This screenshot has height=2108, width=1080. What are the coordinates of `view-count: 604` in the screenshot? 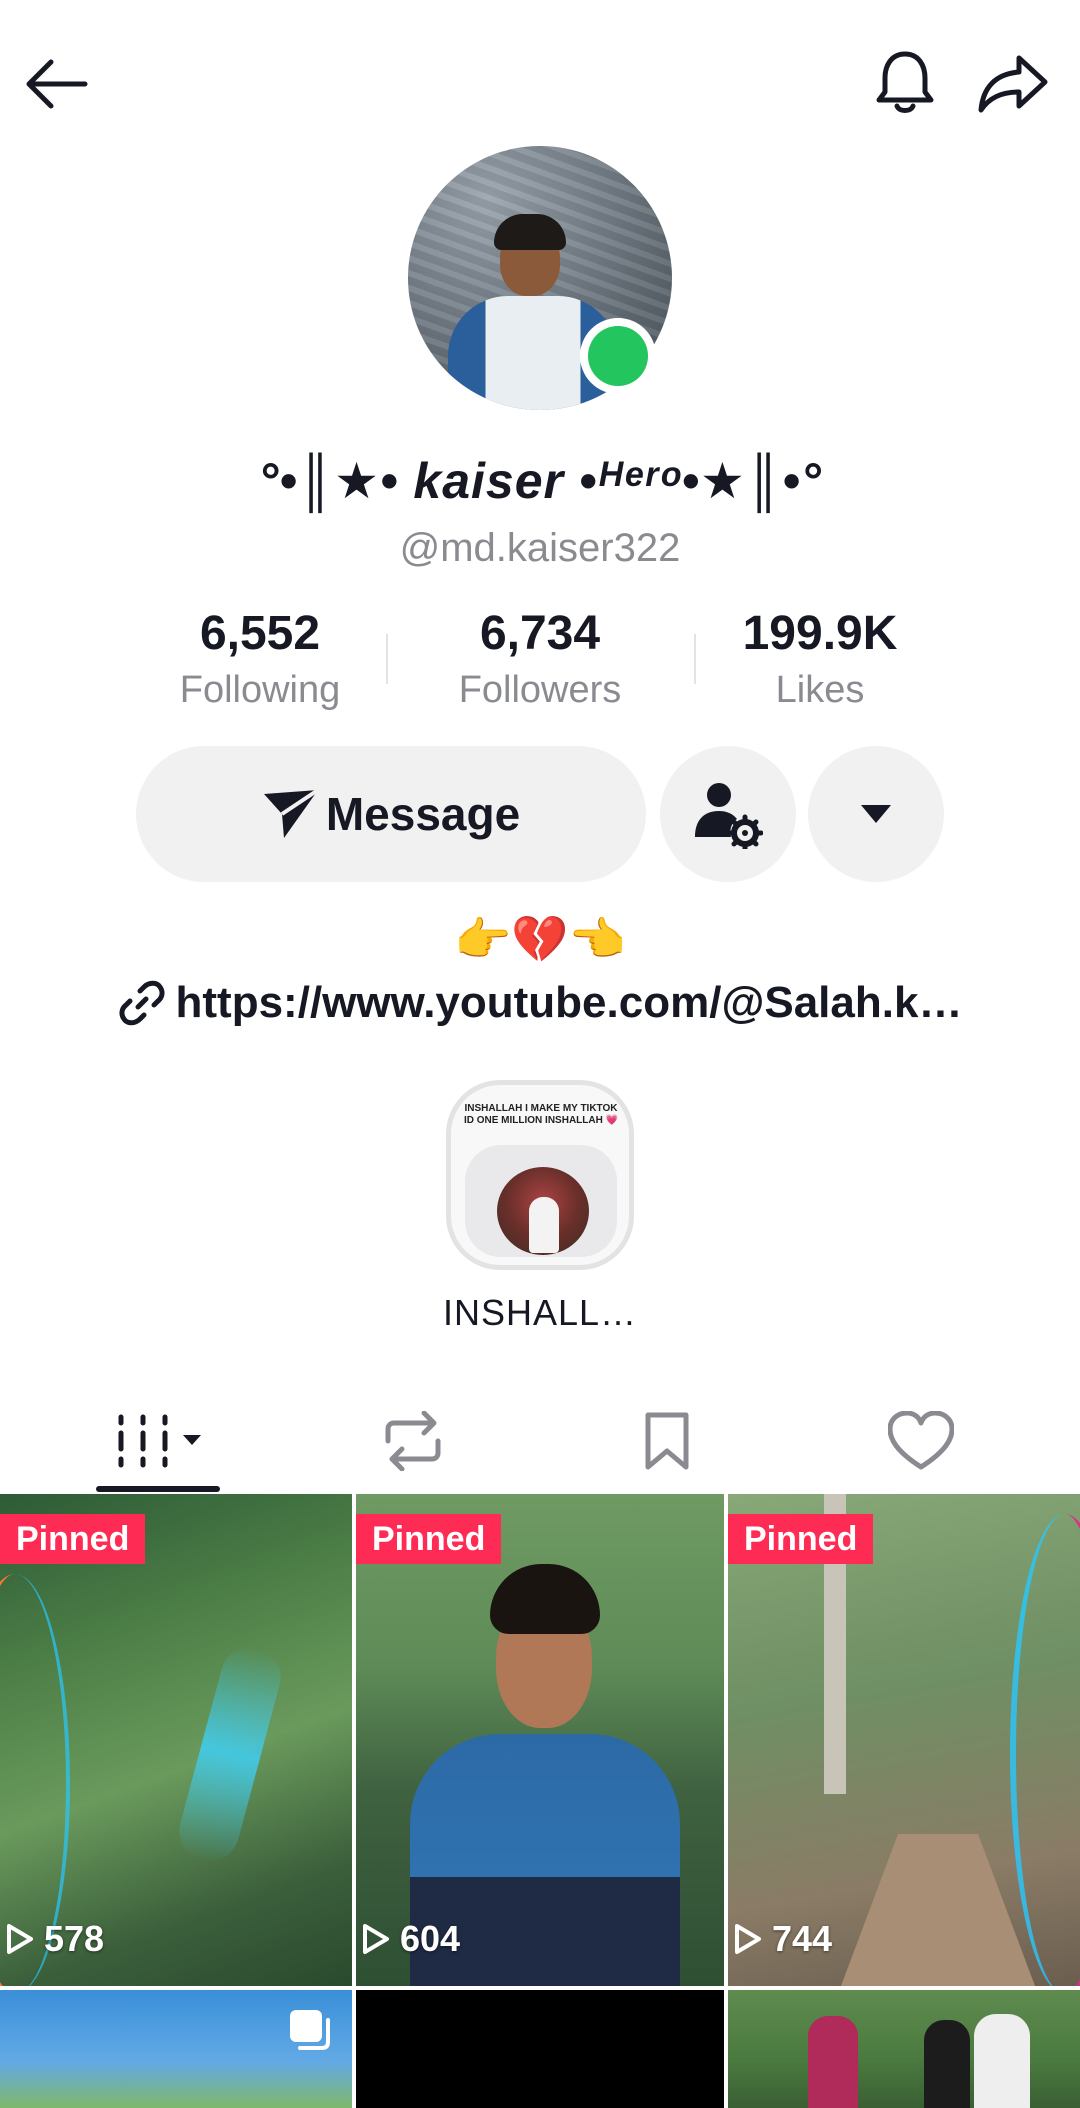 It's located at (411, 1939).